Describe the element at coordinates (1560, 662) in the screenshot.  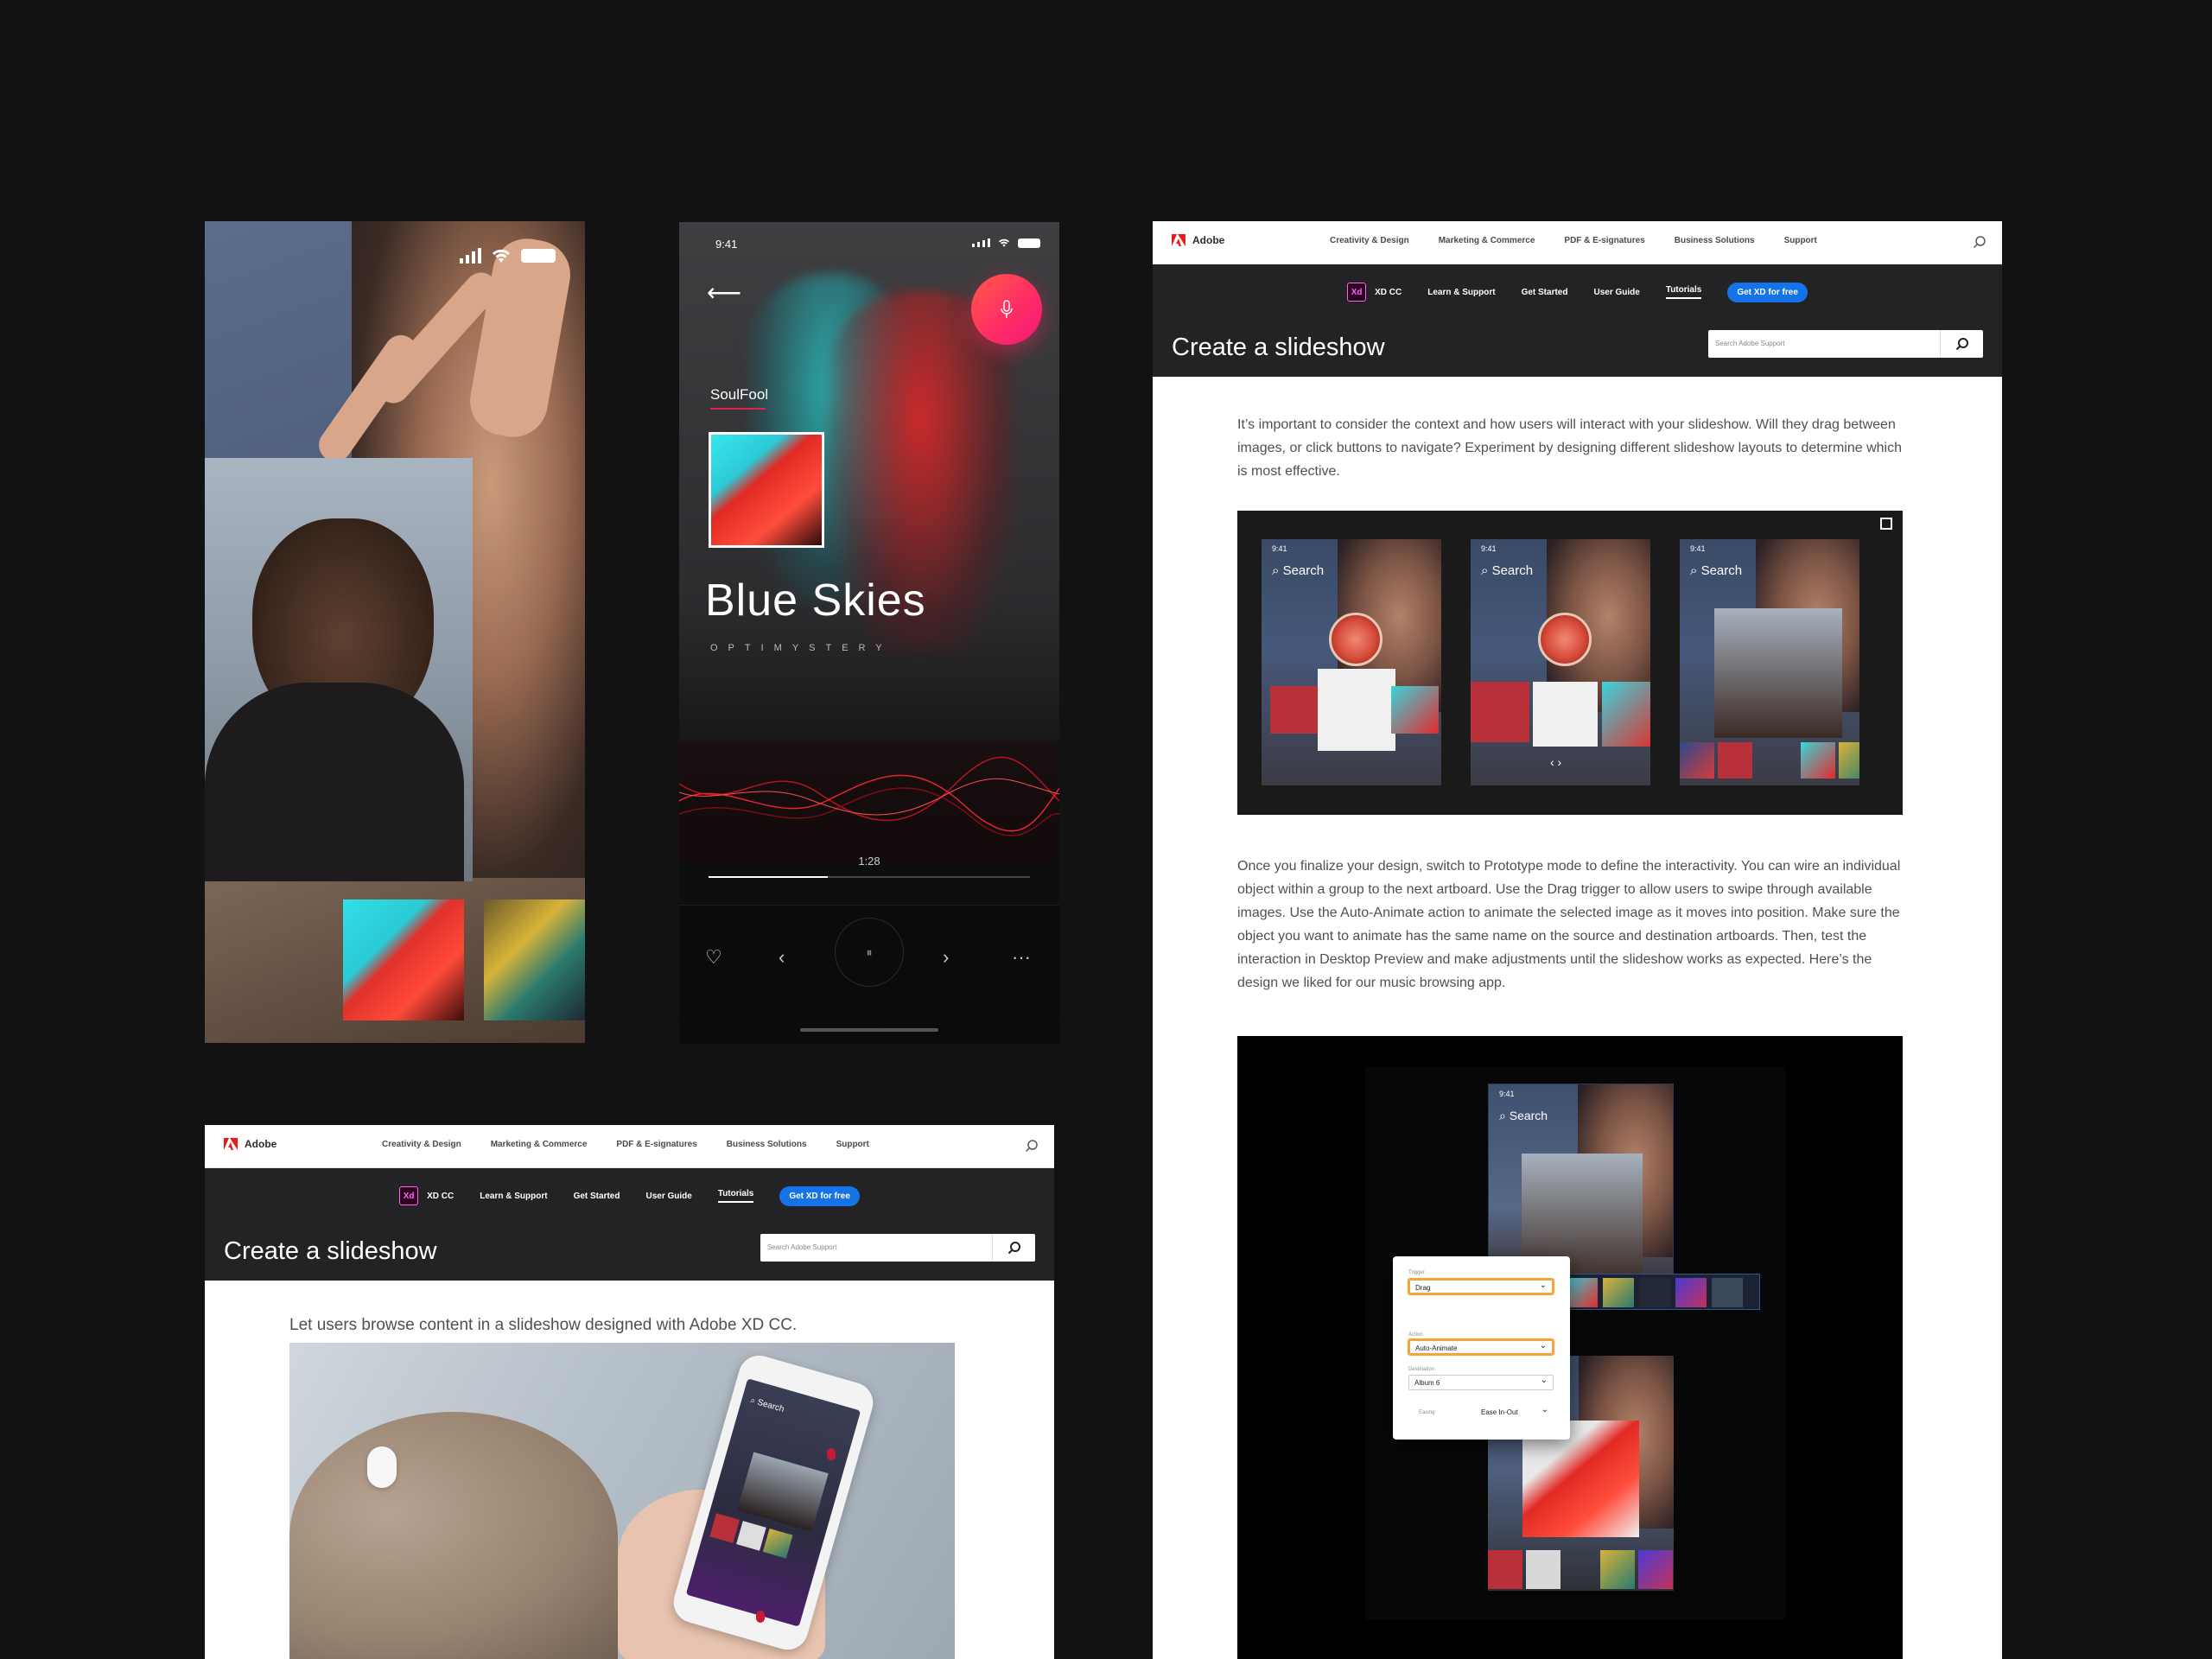
I see `layout-mockup-2: 9:41 ⌕ Search ‹ ›` at that location.